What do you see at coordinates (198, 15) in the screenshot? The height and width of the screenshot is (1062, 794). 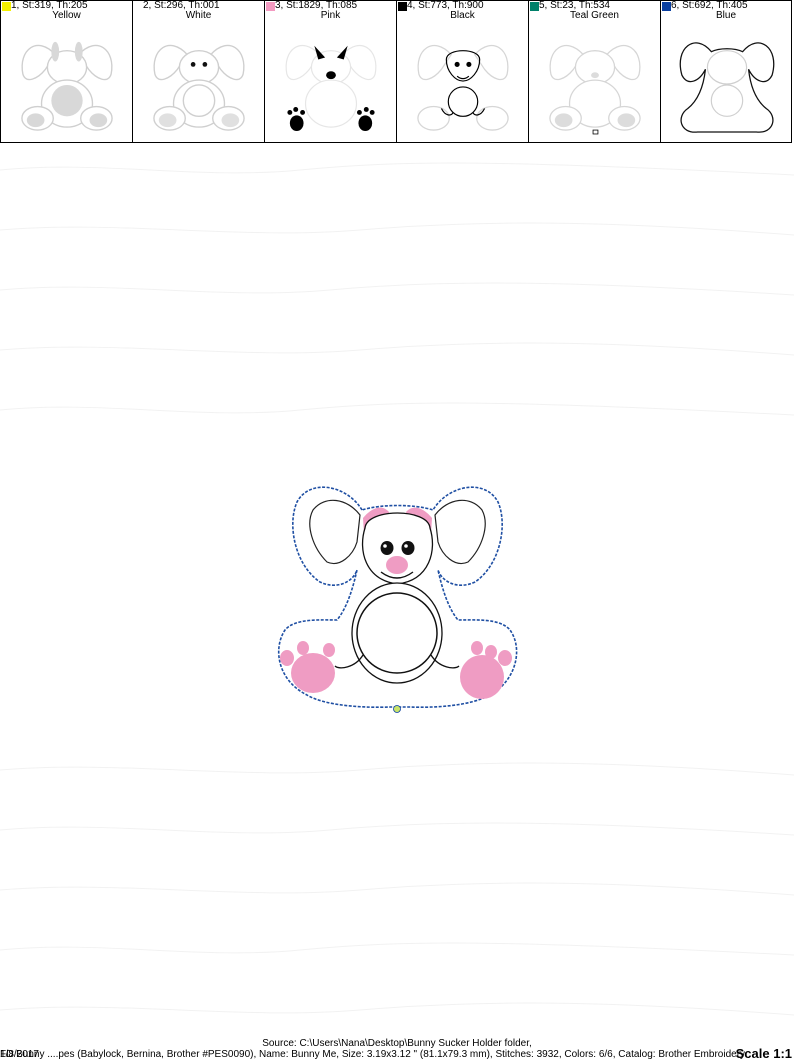 I see `color-name: White` at bounding box center [198, 15].